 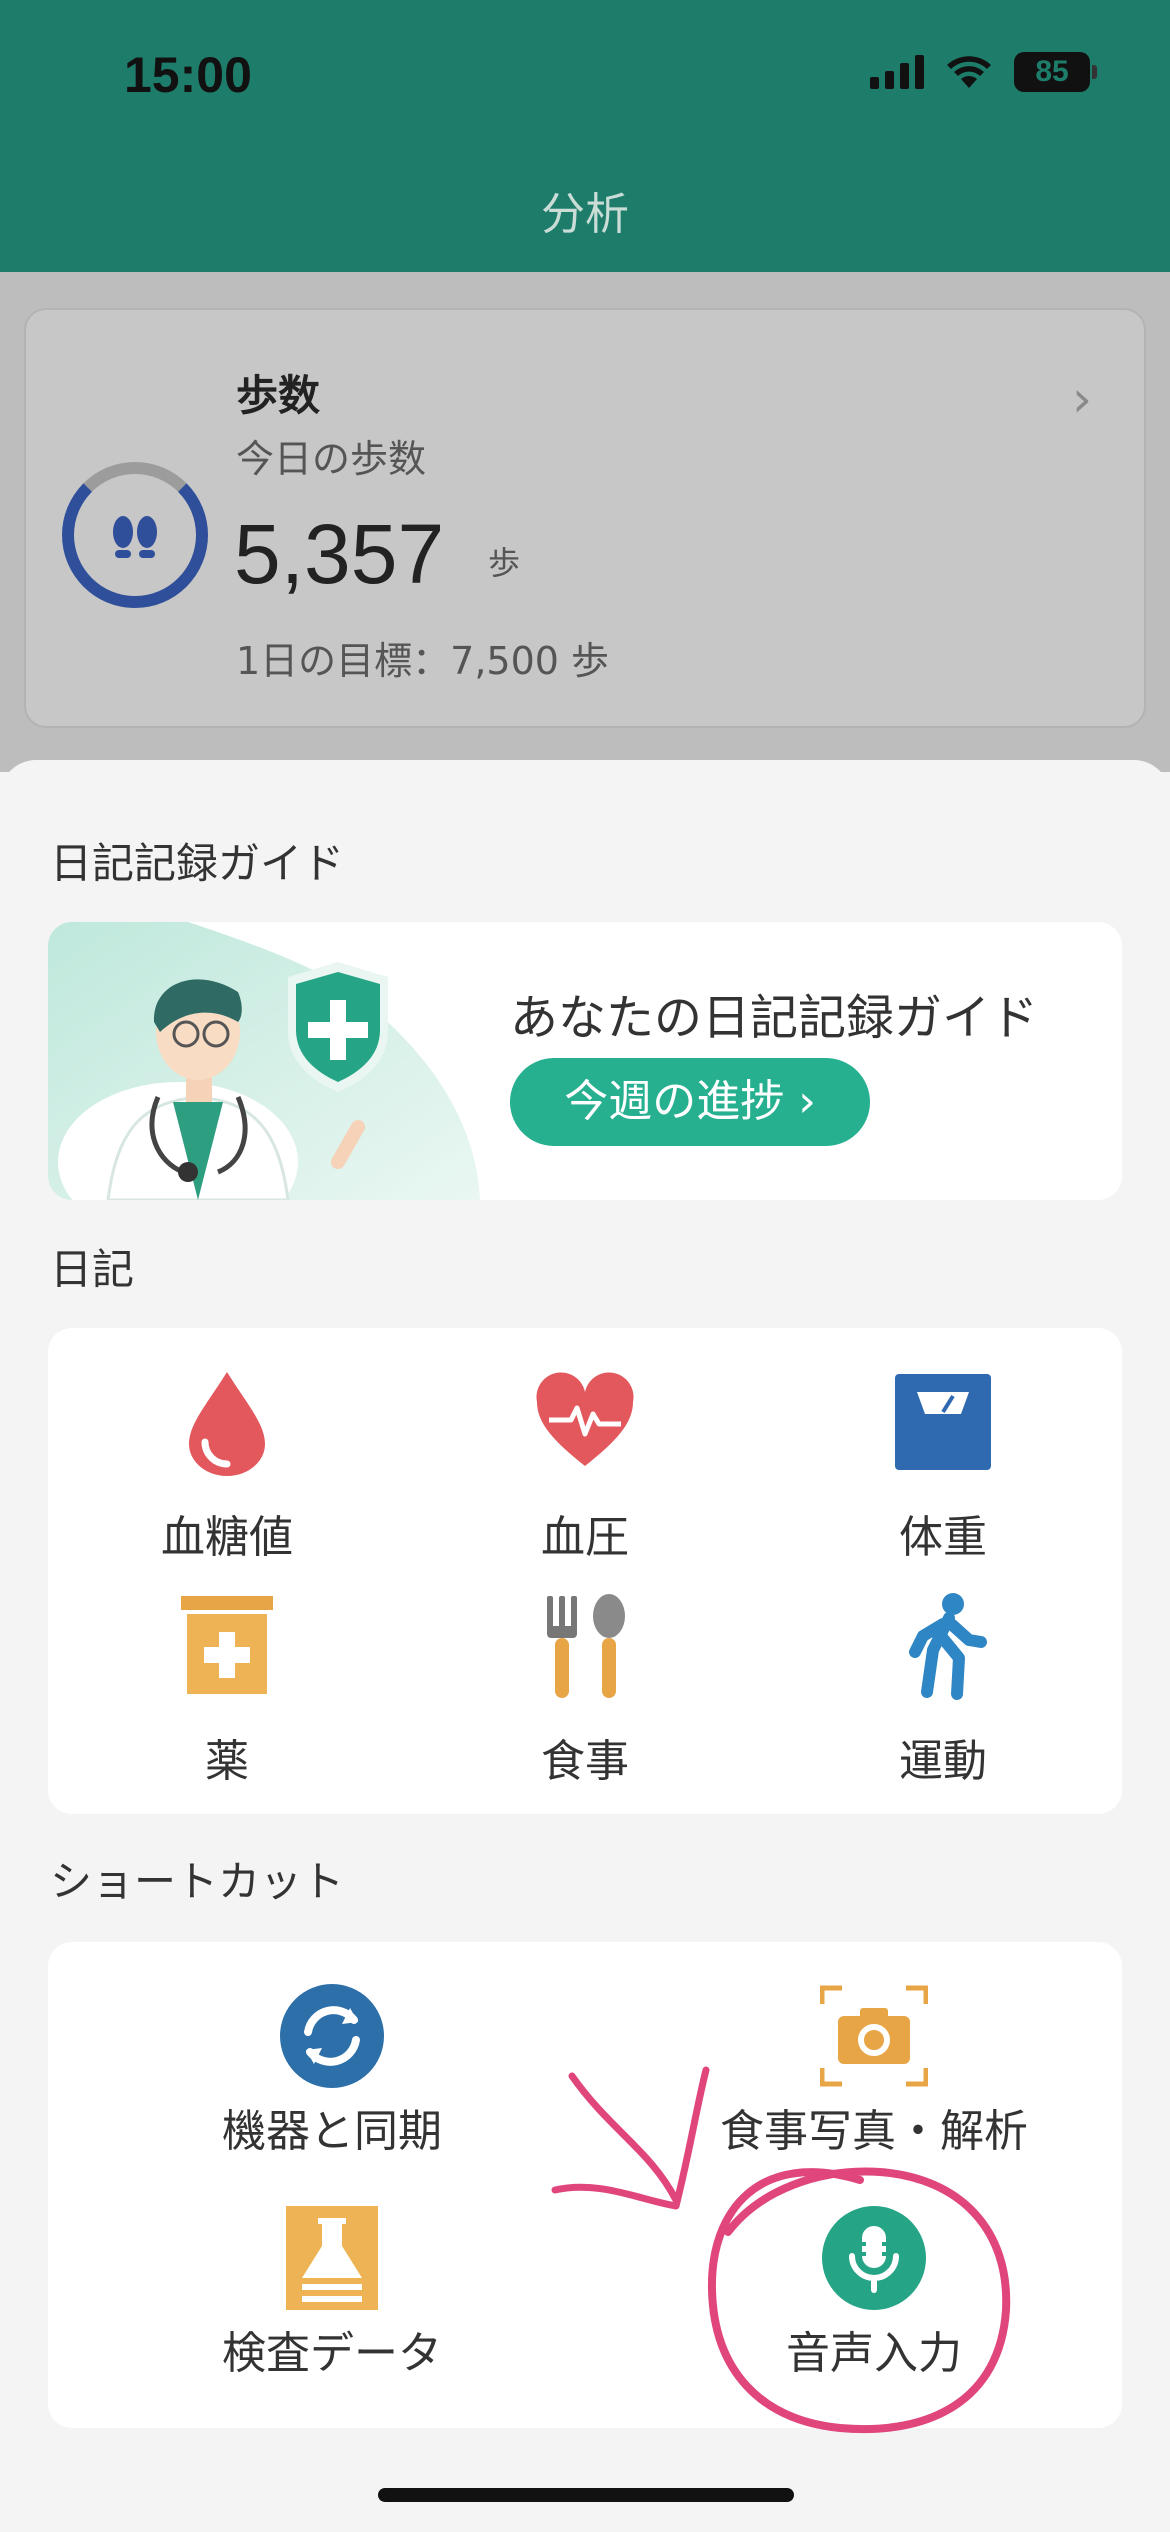 I want to click on page-title: 分析, so click(x=585, y=214).